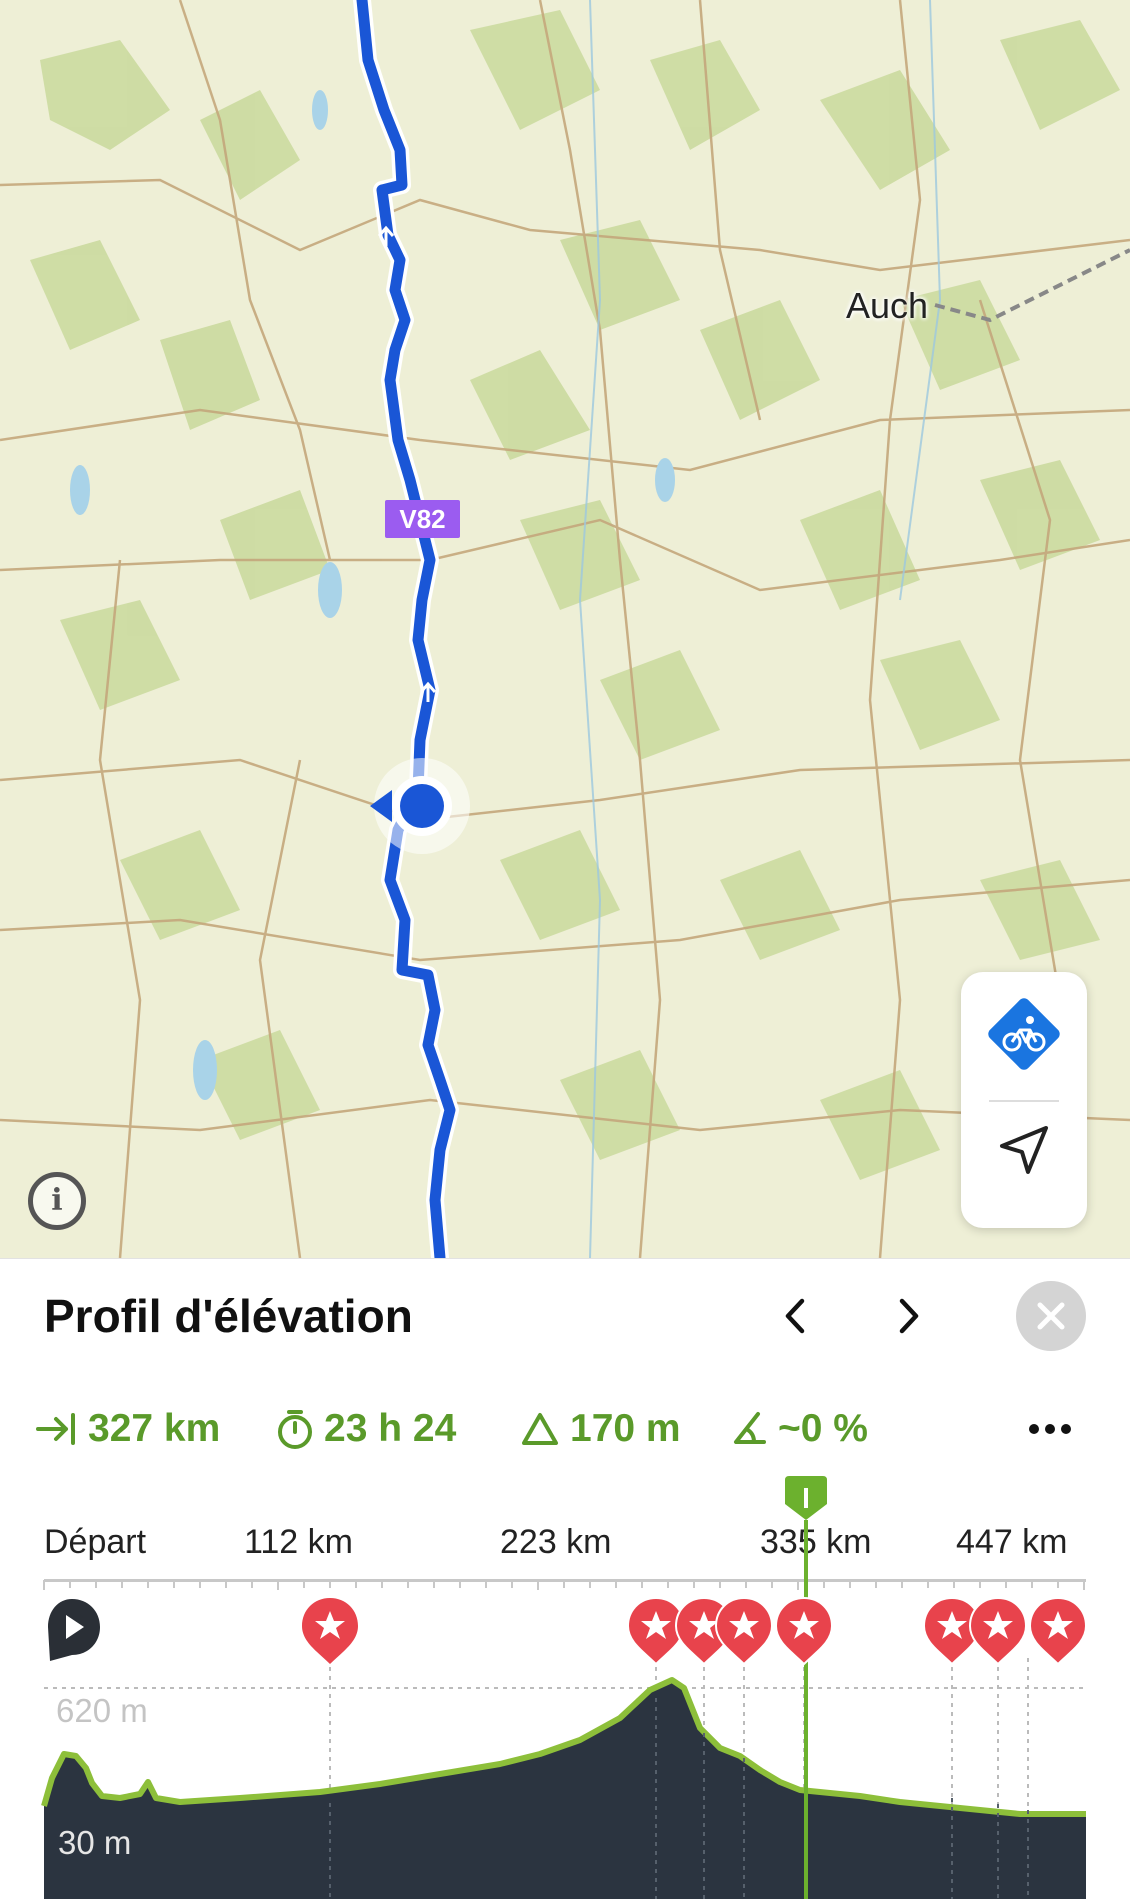  I want to click on axis-line, so click(565, 1580).